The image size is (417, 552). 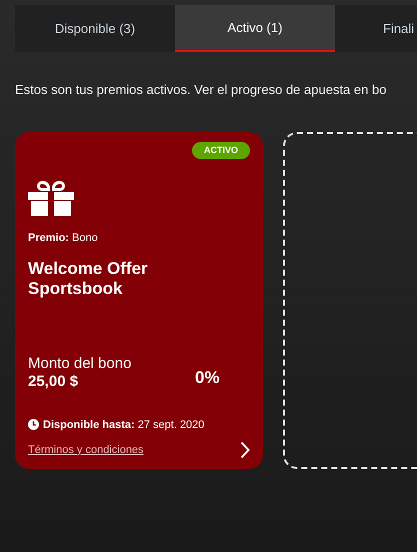 What do you see at coordinates (376, 28) in the screenshot?
I see `tab: Finali` at bounding box center [376, 28].